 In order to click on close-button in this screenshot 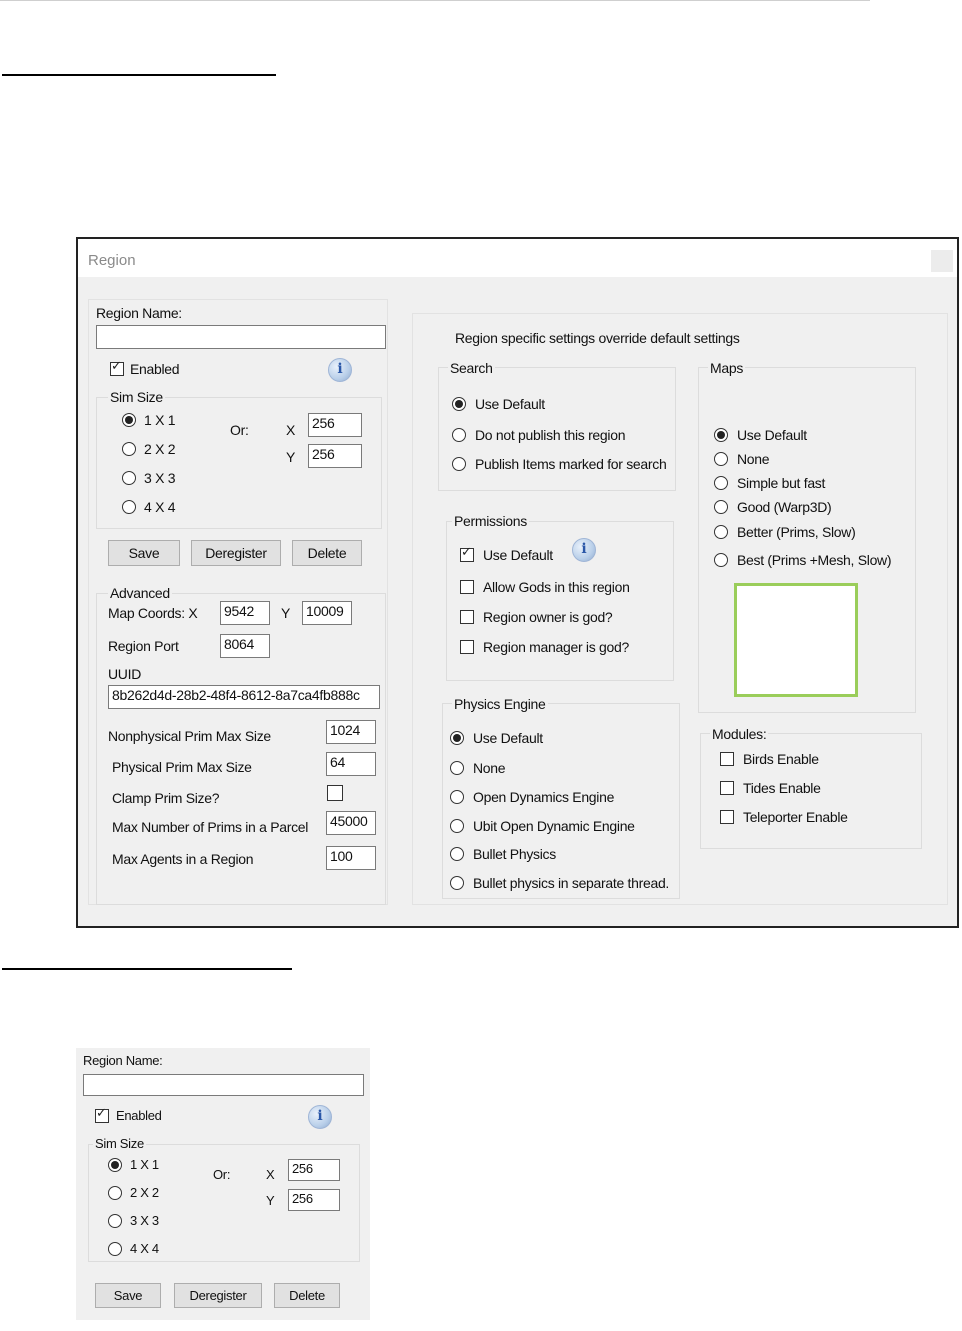, I will do `click(942, 261)`.